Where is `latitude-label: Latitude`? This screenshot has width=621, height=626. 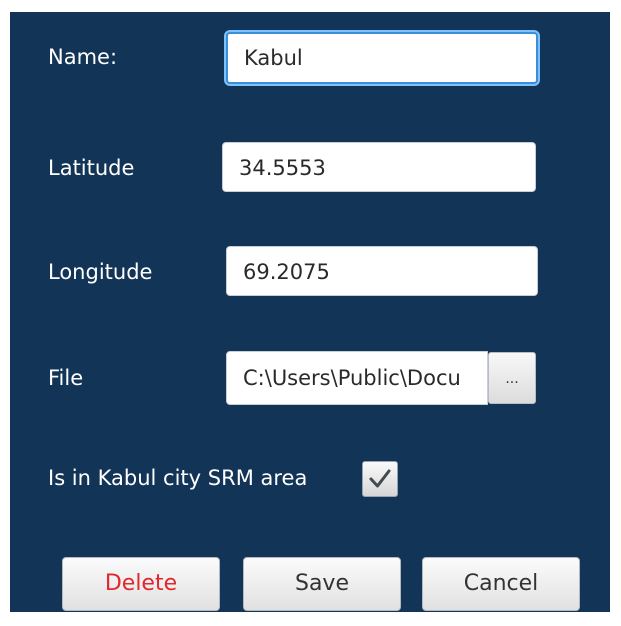
latitude-label: Latitude is located at coordinates (91, 168).